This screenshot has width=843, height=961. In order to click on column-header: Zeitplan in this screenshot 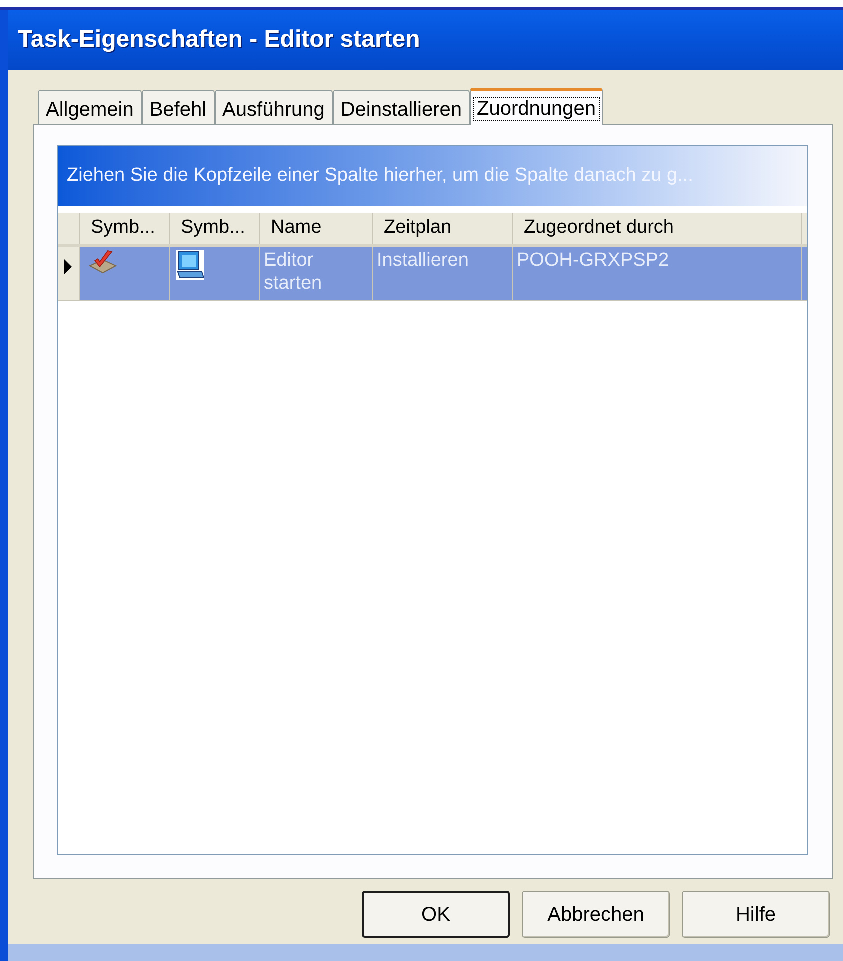, I will do `click(443, 228)`.